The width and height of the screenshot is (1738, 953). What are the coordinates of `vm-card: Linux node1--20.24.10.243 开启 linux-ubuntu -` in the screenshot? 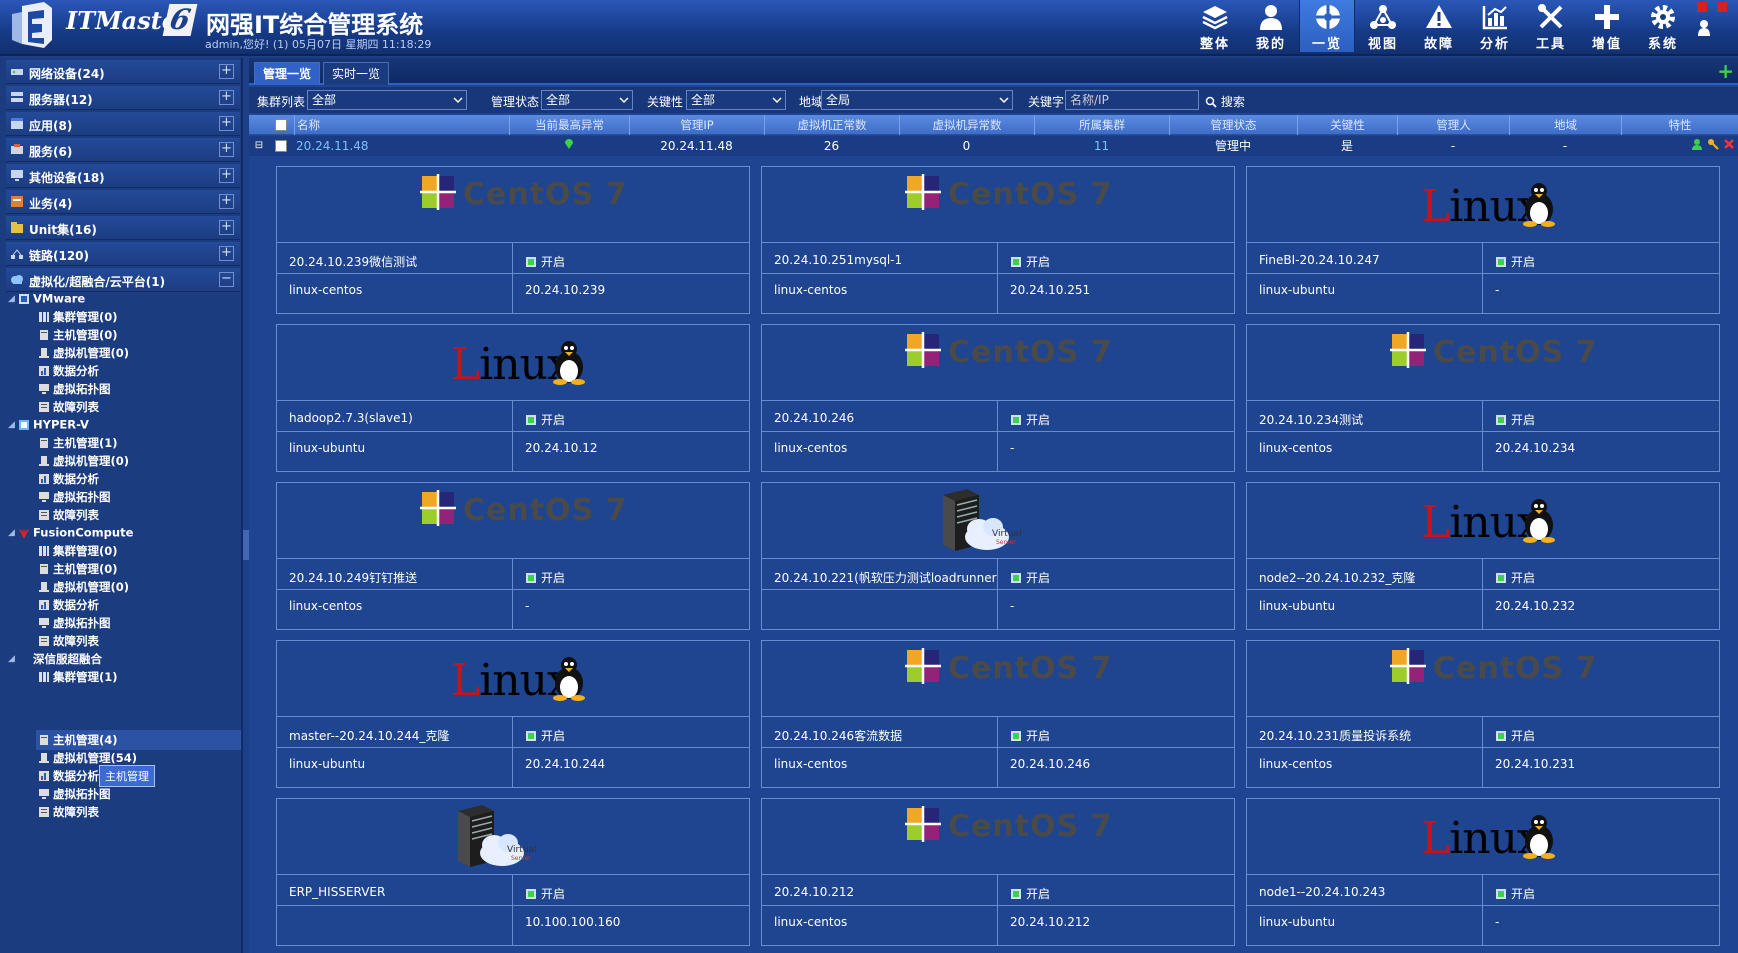 It's located at (1483, 872).